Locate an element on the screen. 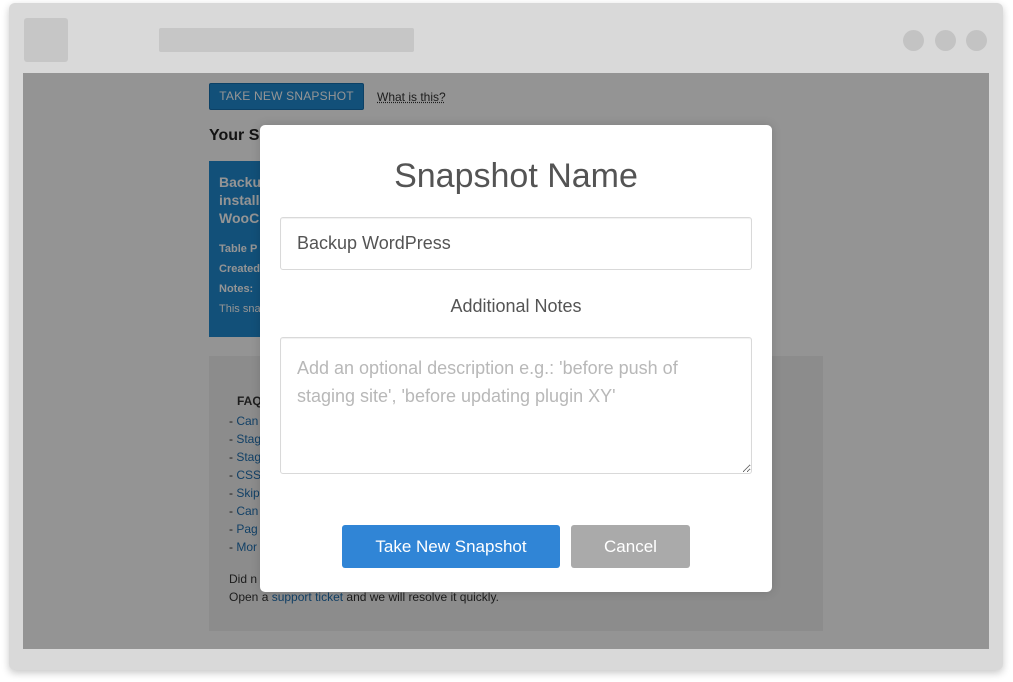  modal-title: Snapshot Name is located at coordinates (516, 176).